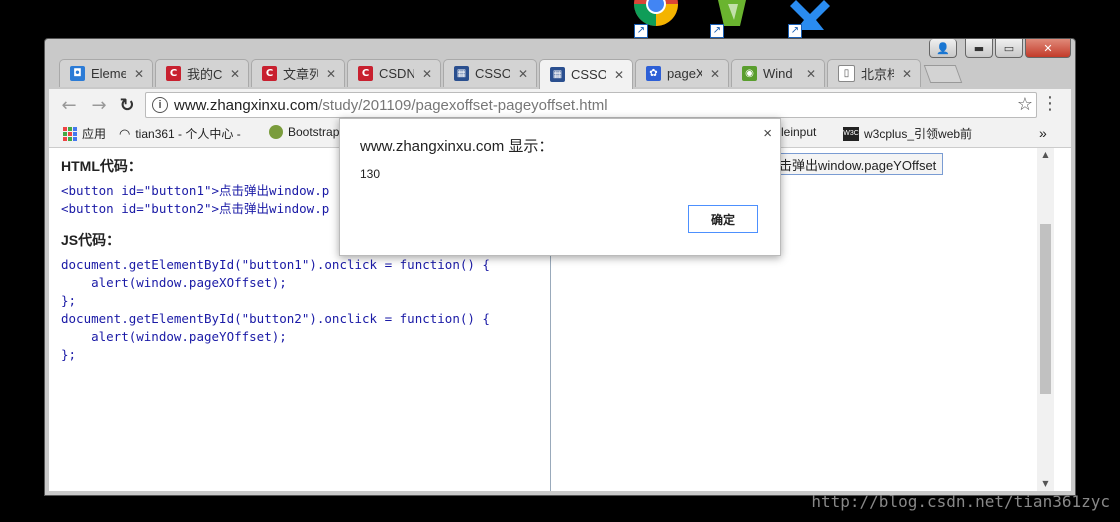 The width and height of the screenshot is (1120, 522). What do you see at coordinates (314, 132) in the screenshot?
I see `bookmark-label: Bootstrap` at bounding box center [314, 132].